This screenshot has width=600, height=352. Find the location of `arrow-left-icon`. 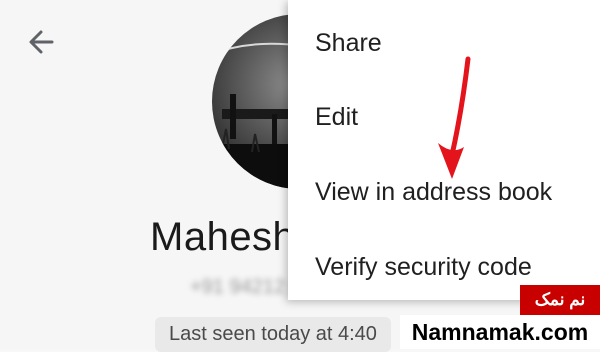

arrow-left-icon is located at coordinates (41, 42).